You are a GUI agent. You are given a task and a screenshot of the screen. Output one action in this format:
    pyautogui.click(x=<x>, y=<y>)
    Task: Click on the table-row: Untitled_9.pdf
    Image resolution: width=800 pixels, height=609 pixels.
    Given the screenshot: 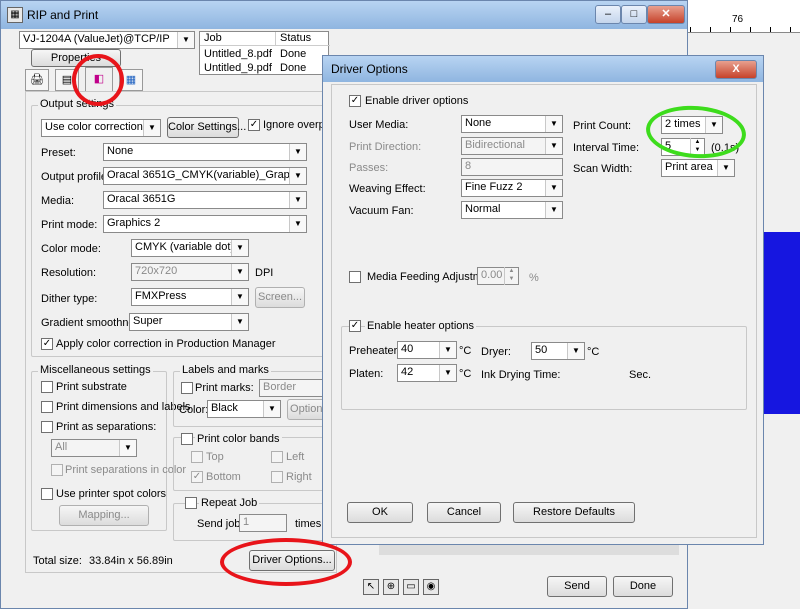 What is the action you would take?
    pyautogui.click(x=238, y=68)
    